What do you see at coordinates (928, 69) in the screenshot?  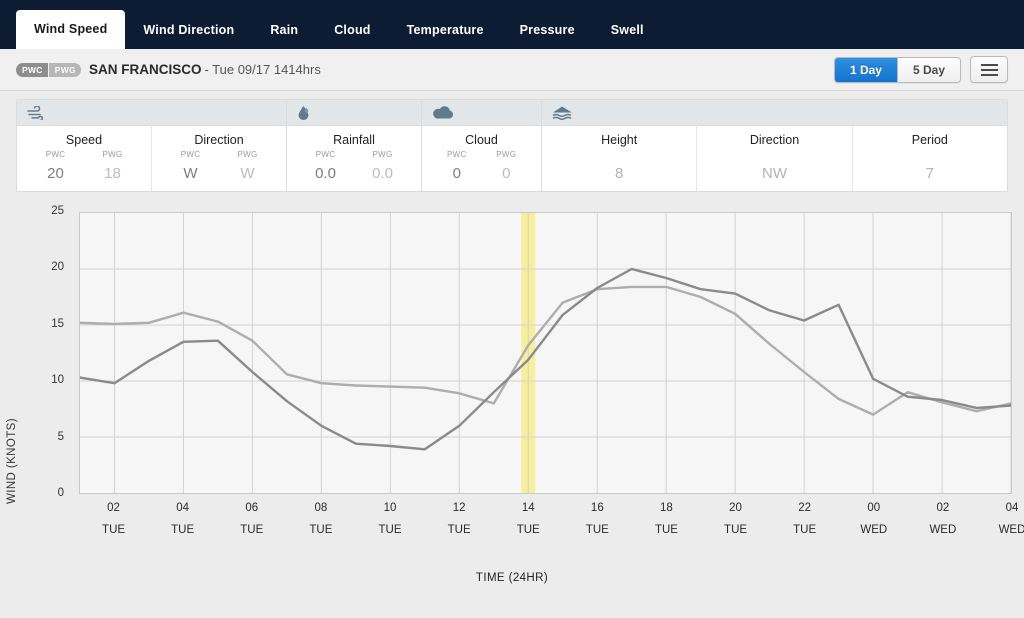 I see `range-5day-button: 5 Day` at bounding box center [928, 69].